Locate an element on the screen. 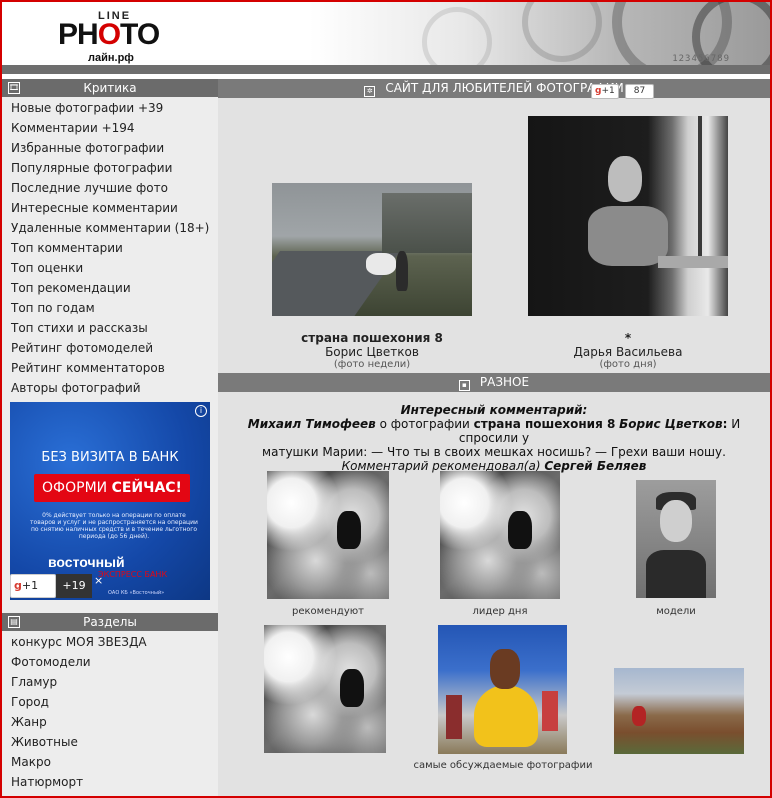  photo-author-link: Борис Цветков is located at coordinates (670, 424).